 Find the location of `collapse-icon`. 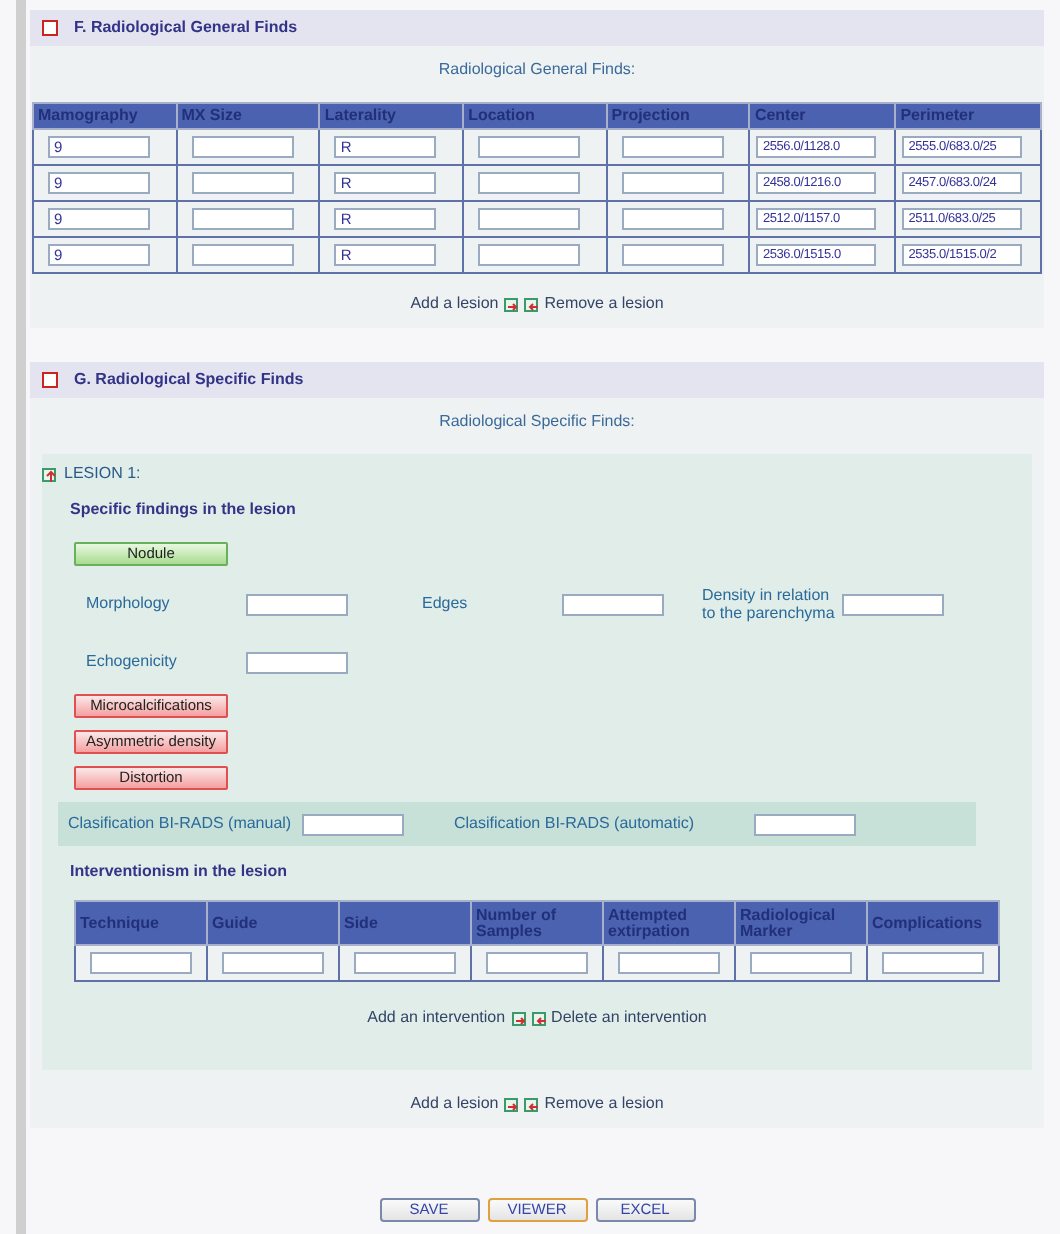

collapse-icon is located at coordinates (49, 474).